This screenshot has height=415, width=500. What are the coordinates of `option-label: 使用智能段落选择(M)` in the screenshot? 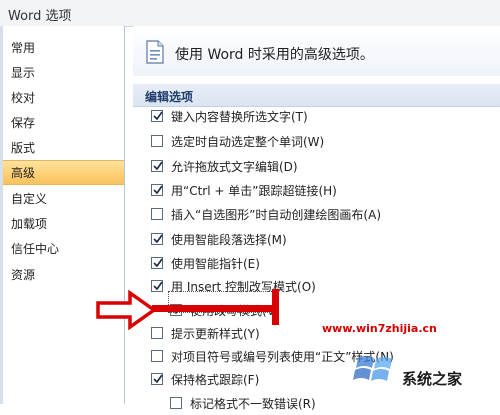 It's located at (229, 240).